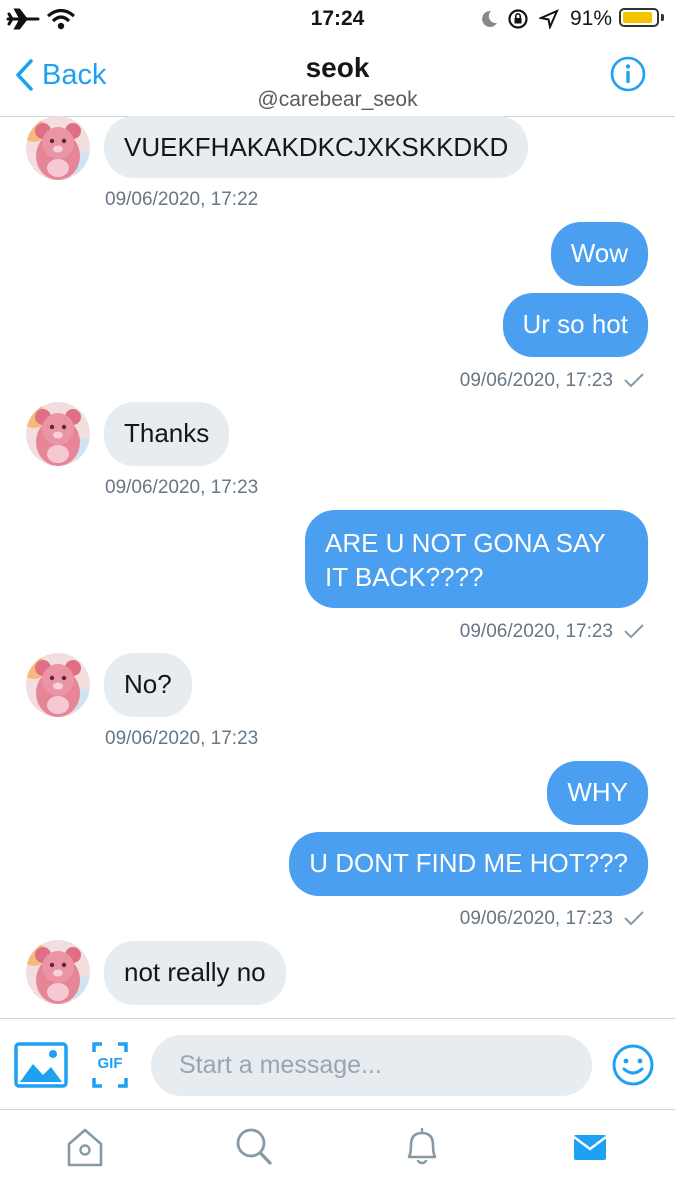 The height and width of the screenshot is (1200, 675). What do you see at coordinates (468, 864) in the screenshot?
I see `sent-message: U DONT FIND ME HOT???` at bounding box center [468, 864].